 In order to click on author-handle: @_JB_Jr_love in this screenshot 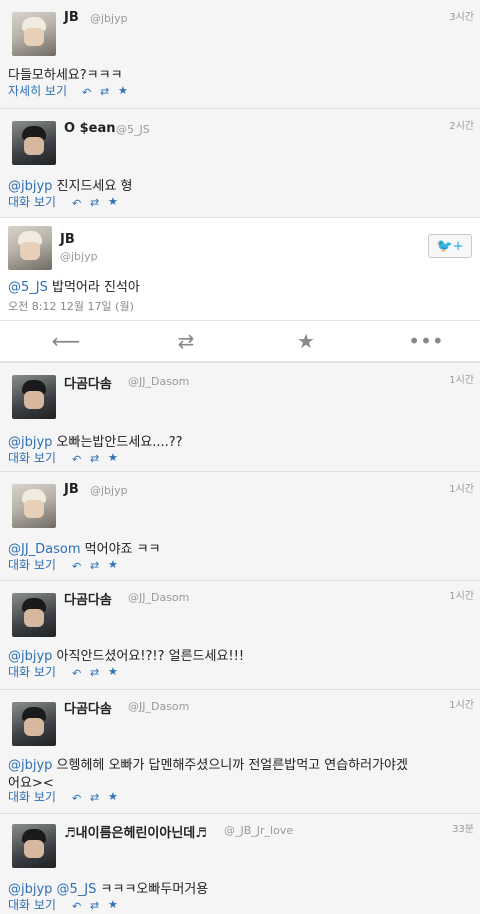, I will do `click(258, 830)`.